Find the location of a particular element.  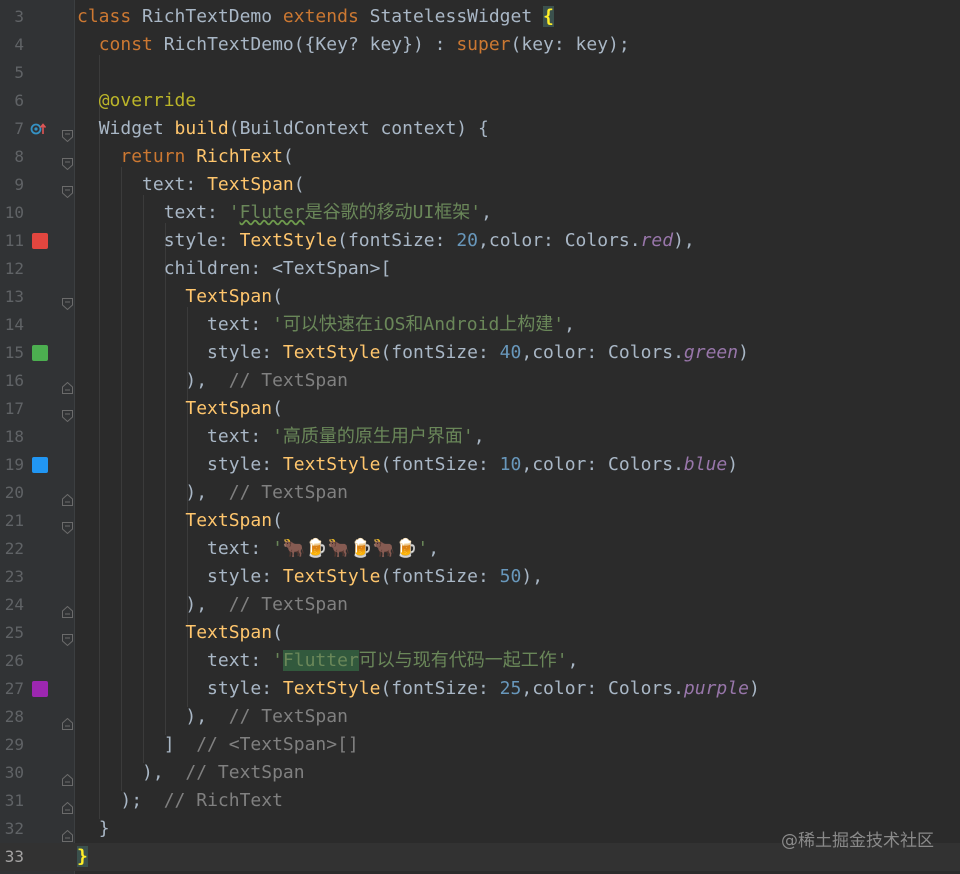

code-line-7: 7 Widget build(BuildContext context) { is located at coordinates (480, 129).